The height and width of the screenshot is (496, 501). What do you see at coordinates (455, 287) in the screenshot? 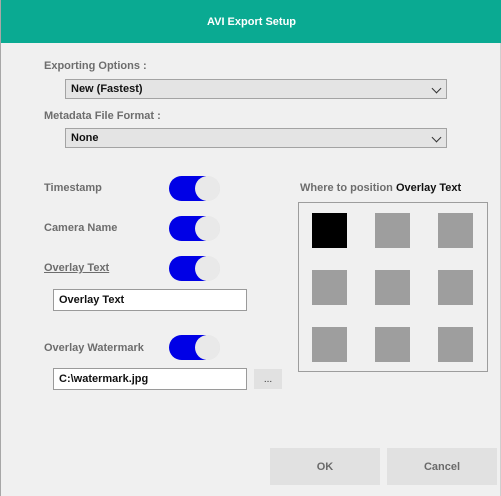
I see `position-cell-middle-right` at bounding box center [455, 287].